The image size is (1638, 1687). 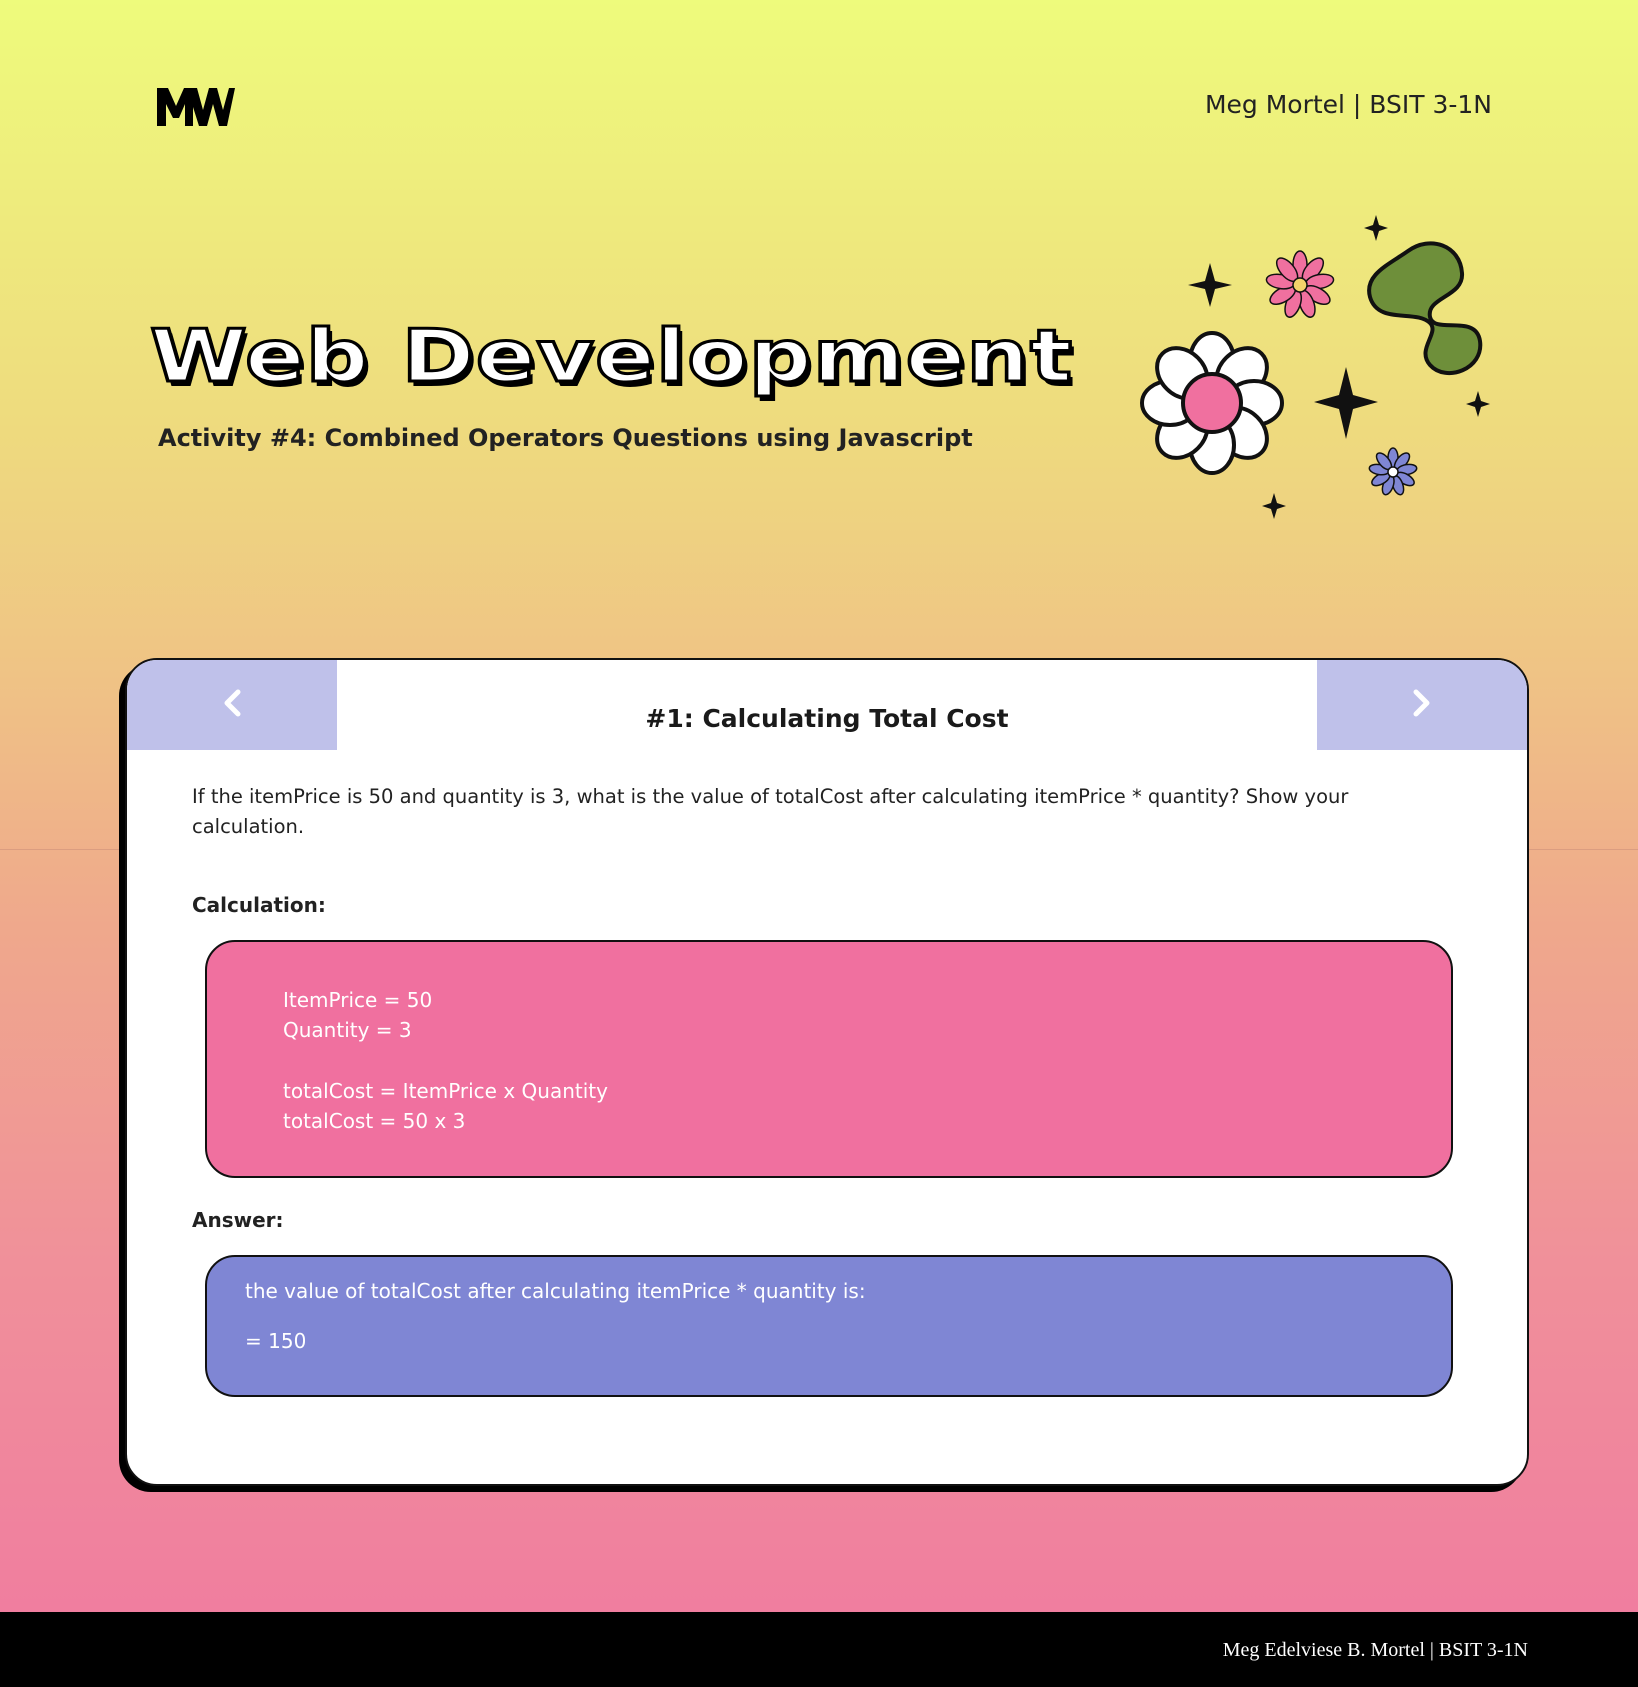 What do you see at coordinates (445, 1091) in the screenshot?
I see `calculation-line: totalCost = ItemPrice x Quantity` at bounding box center [445, 1091].